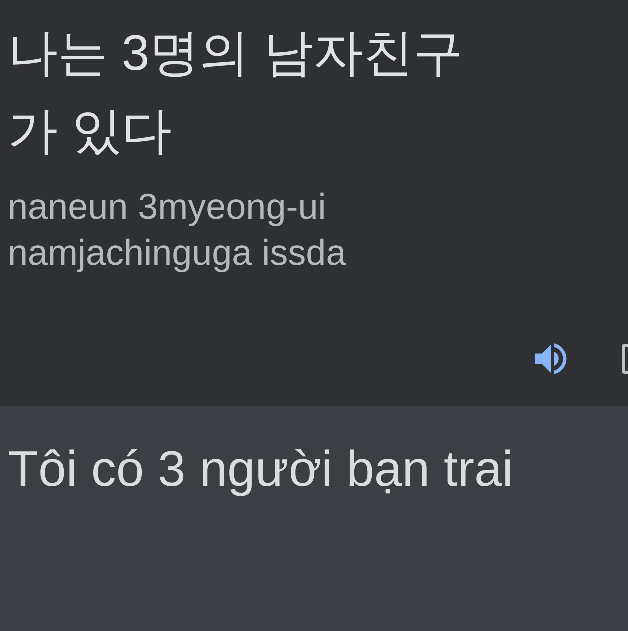 This screenshot has width=628, height=631. I want to click on translation-text: Tôi có 3 người bạn trai, so click(261, 469).